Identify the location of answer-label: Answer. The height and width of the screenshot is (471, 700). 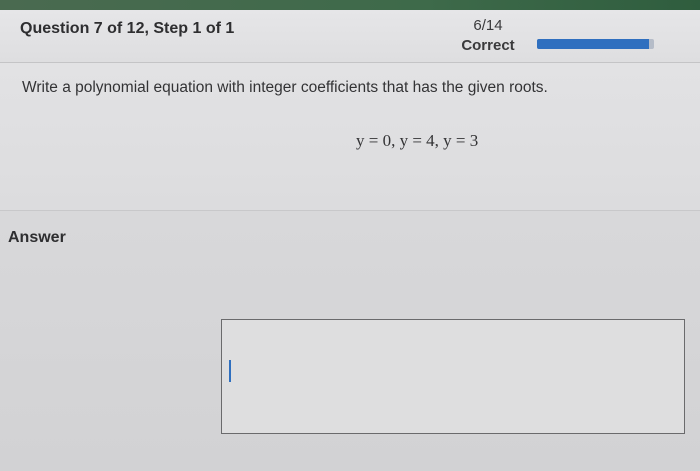
(37, 237).